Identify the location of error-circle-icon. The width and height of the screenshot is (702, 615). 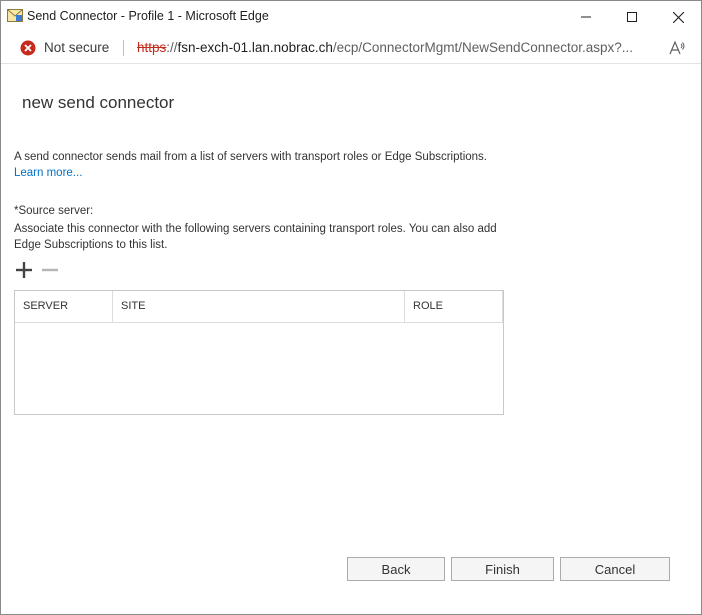
(28, 48).